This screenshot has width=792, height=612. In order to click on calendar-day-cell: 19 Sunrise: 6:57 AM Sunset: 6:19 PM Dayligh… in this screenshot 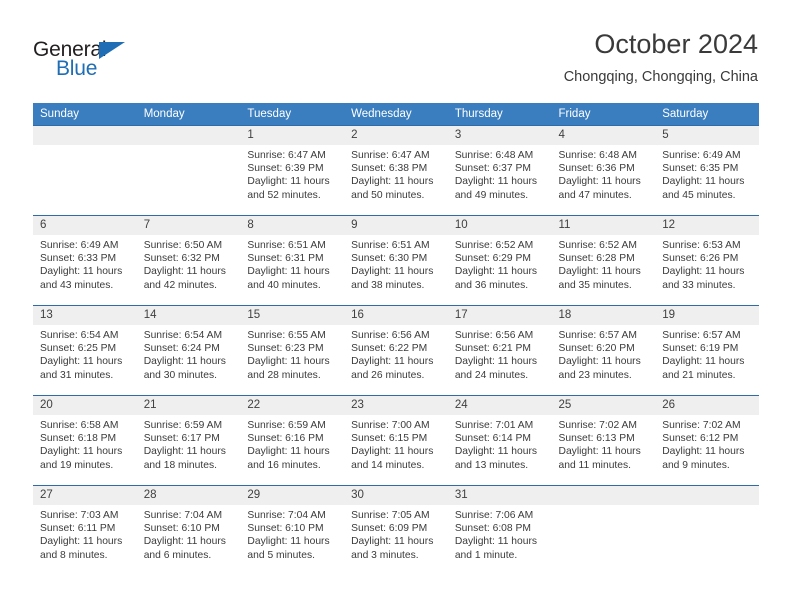, I will do `click(707, 350)`.